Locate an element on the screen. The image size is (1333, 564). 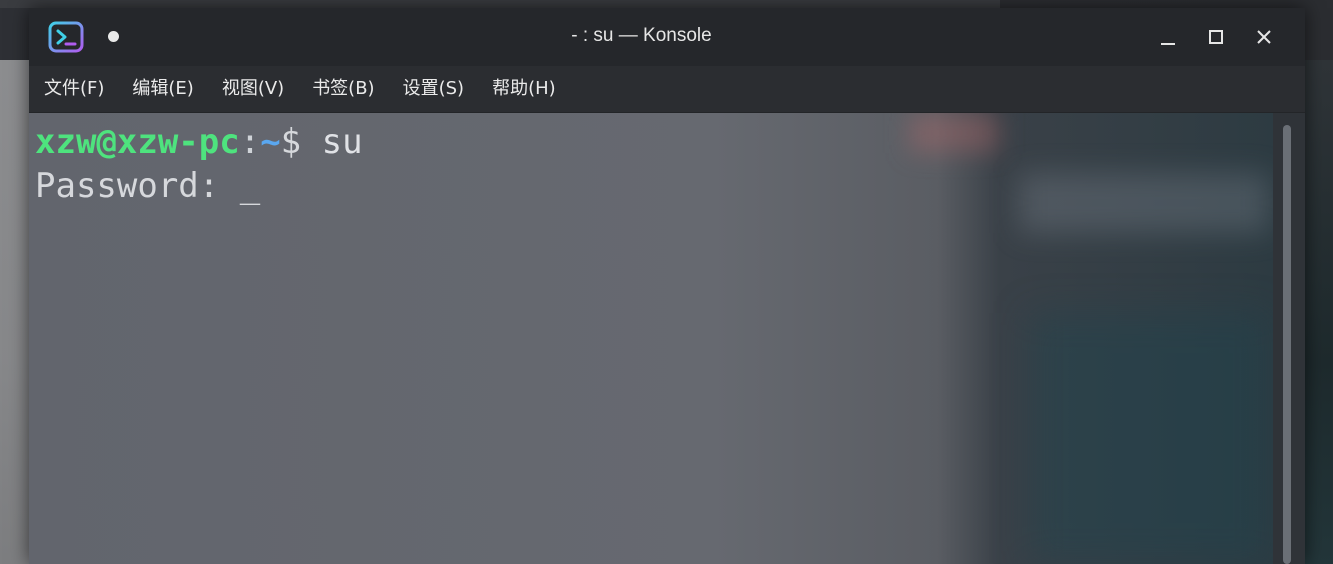
menu-bar: 文件(F) 编辑(E) 视图(V) 书签(B) 设置(S) 帮助(H) is located at coordinates (667, 89).